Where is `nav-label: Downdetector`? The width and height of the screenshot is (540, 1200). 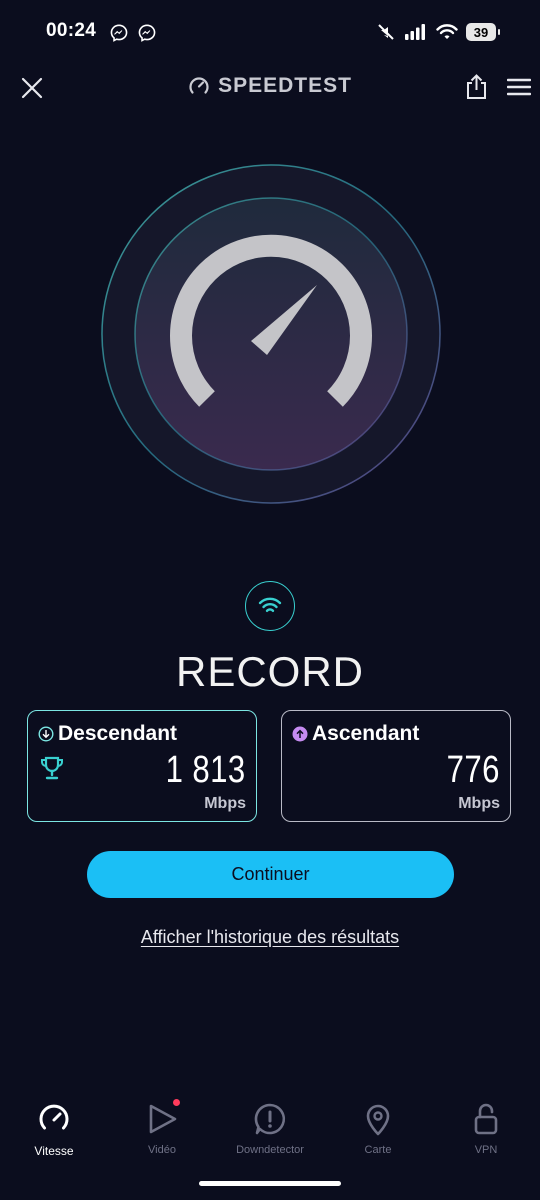
nav-label: Downdetector is located at coordinates (270, 1150).